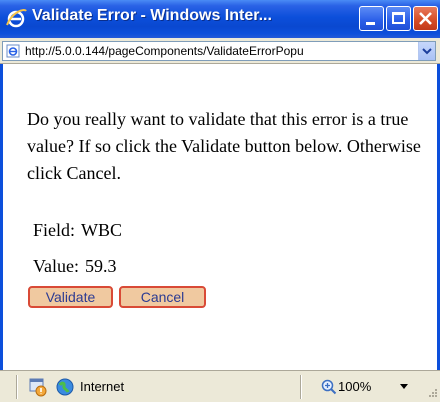  What do you see at coordinates (329, 387) in the screenshot?
I see `zoom-icon` at bounding box center [329, 387].